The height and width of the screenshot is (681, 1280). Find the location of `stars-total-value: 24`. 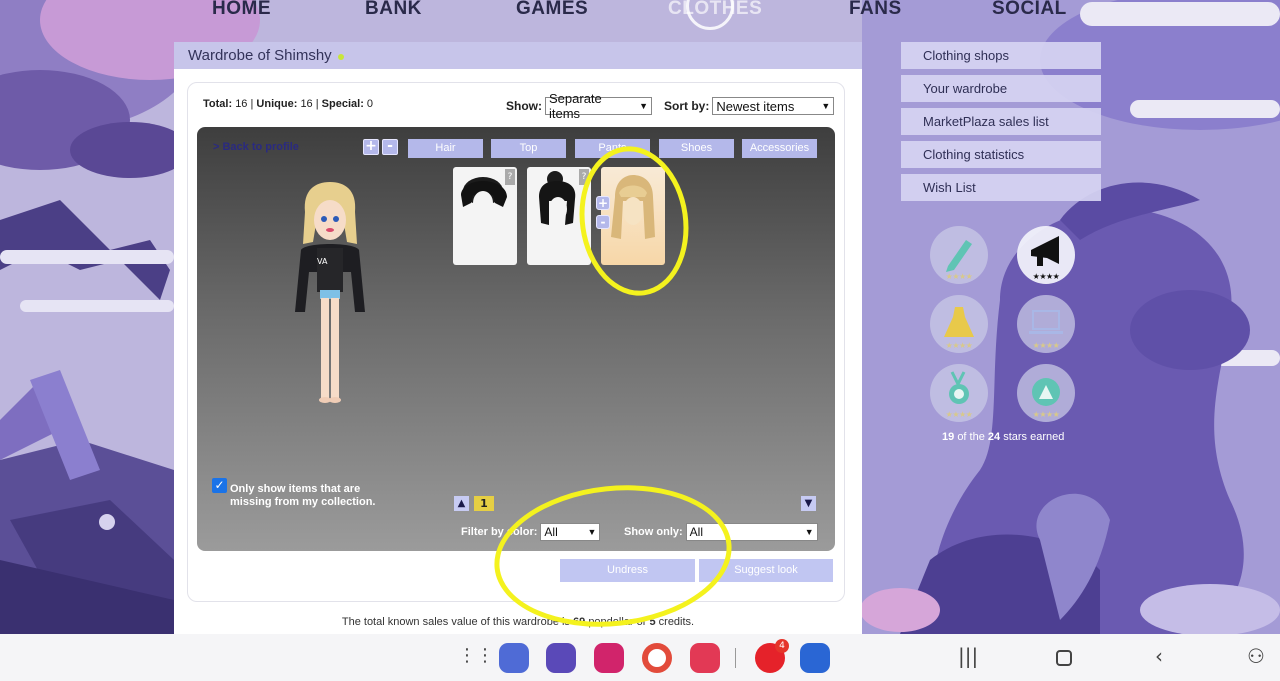

stars-total-value: 24 is located at coordinates (994, 437).